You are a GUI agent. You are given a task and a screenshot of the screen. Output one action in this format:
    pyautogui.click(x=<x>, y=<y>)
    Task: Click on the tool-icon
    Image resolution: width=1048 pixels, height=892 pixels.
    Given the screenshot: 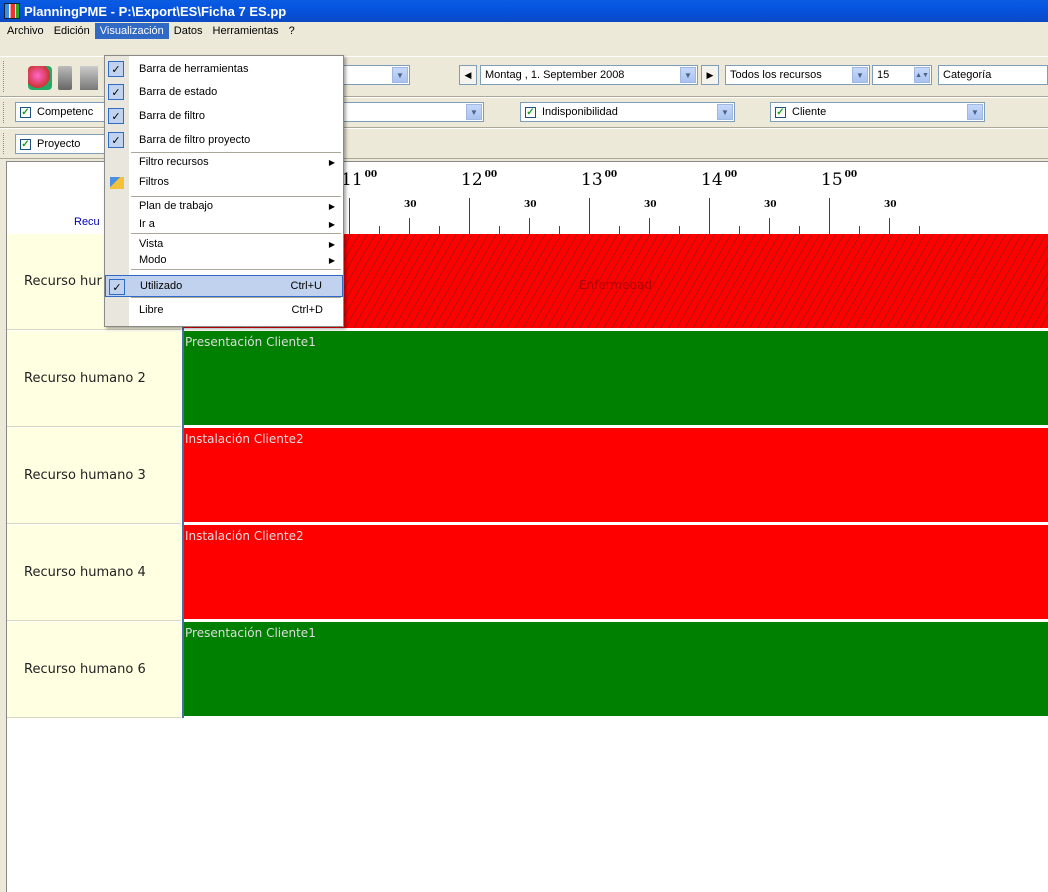 What is the action you would take?
    pyautogui.click(x=65, y=78)
    